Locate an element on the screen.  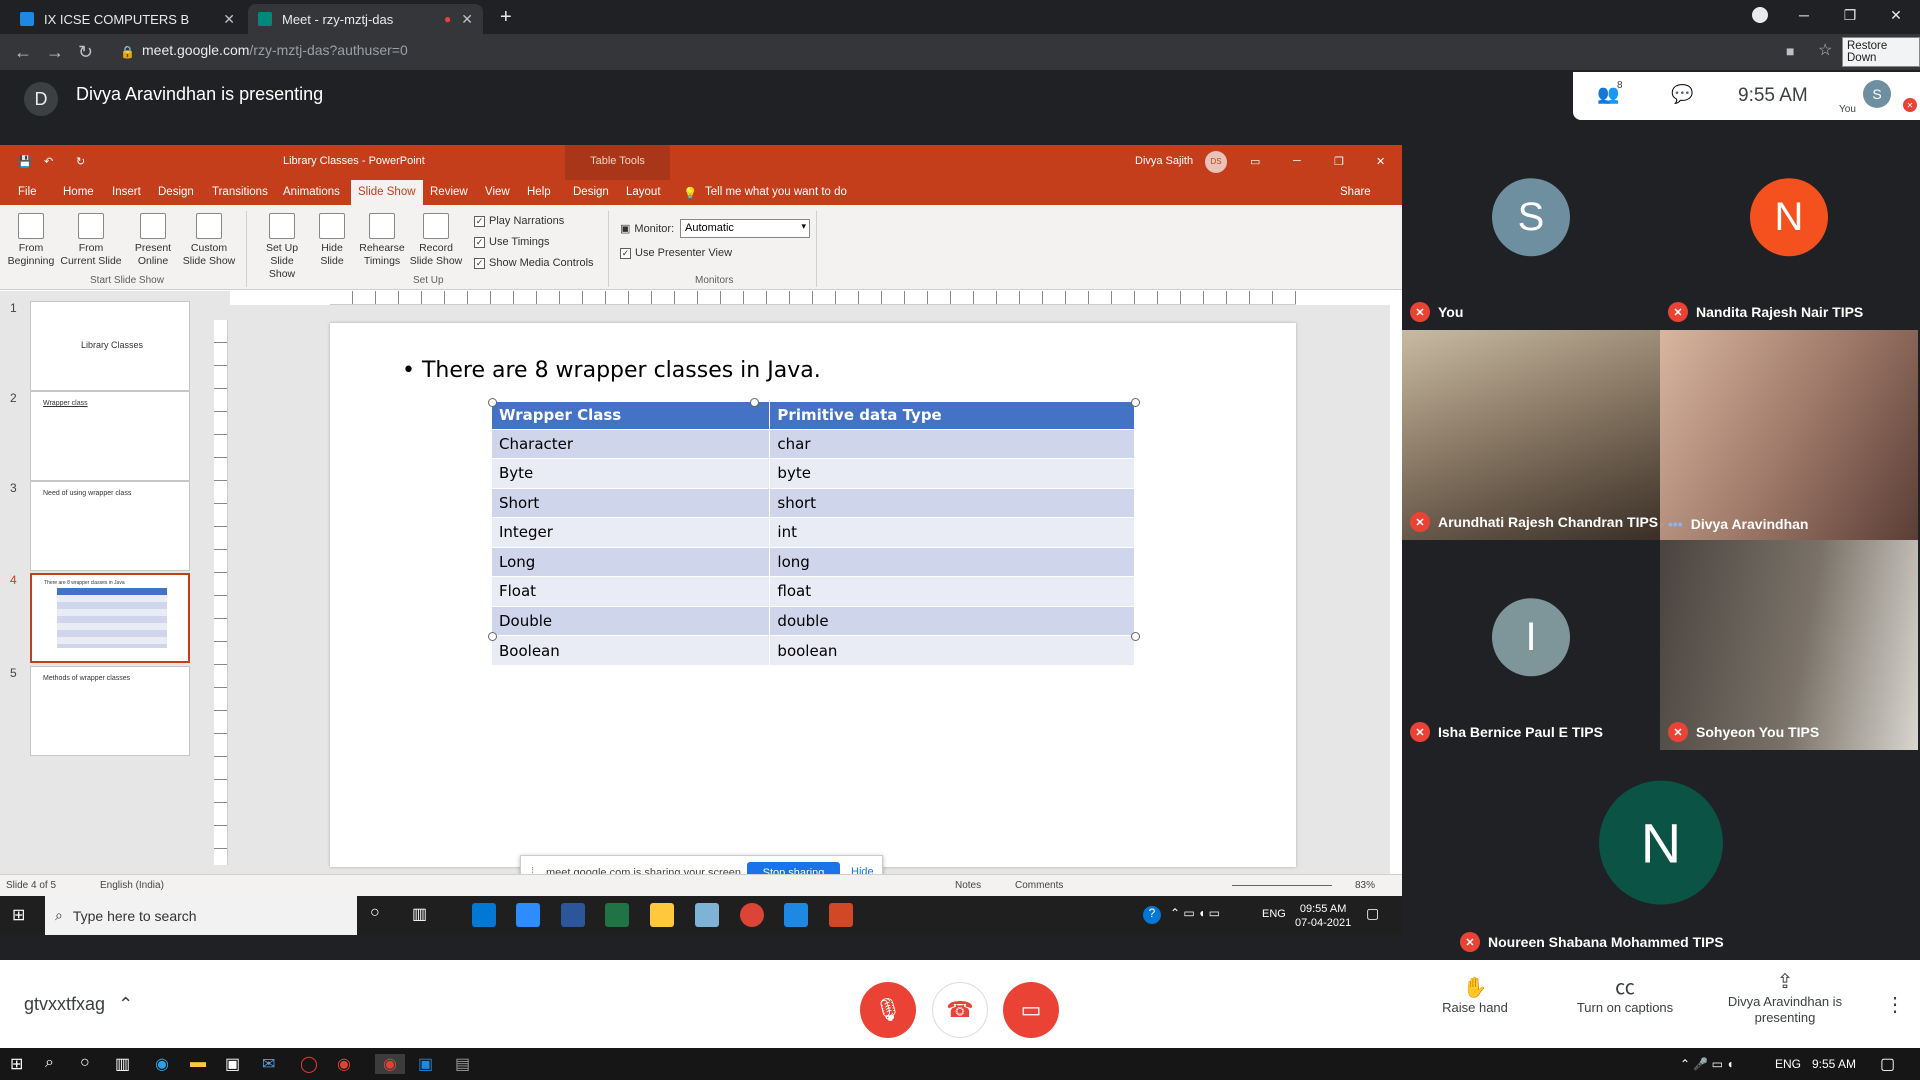
host-lang: ENG is located at coordinates (1788, 1064).